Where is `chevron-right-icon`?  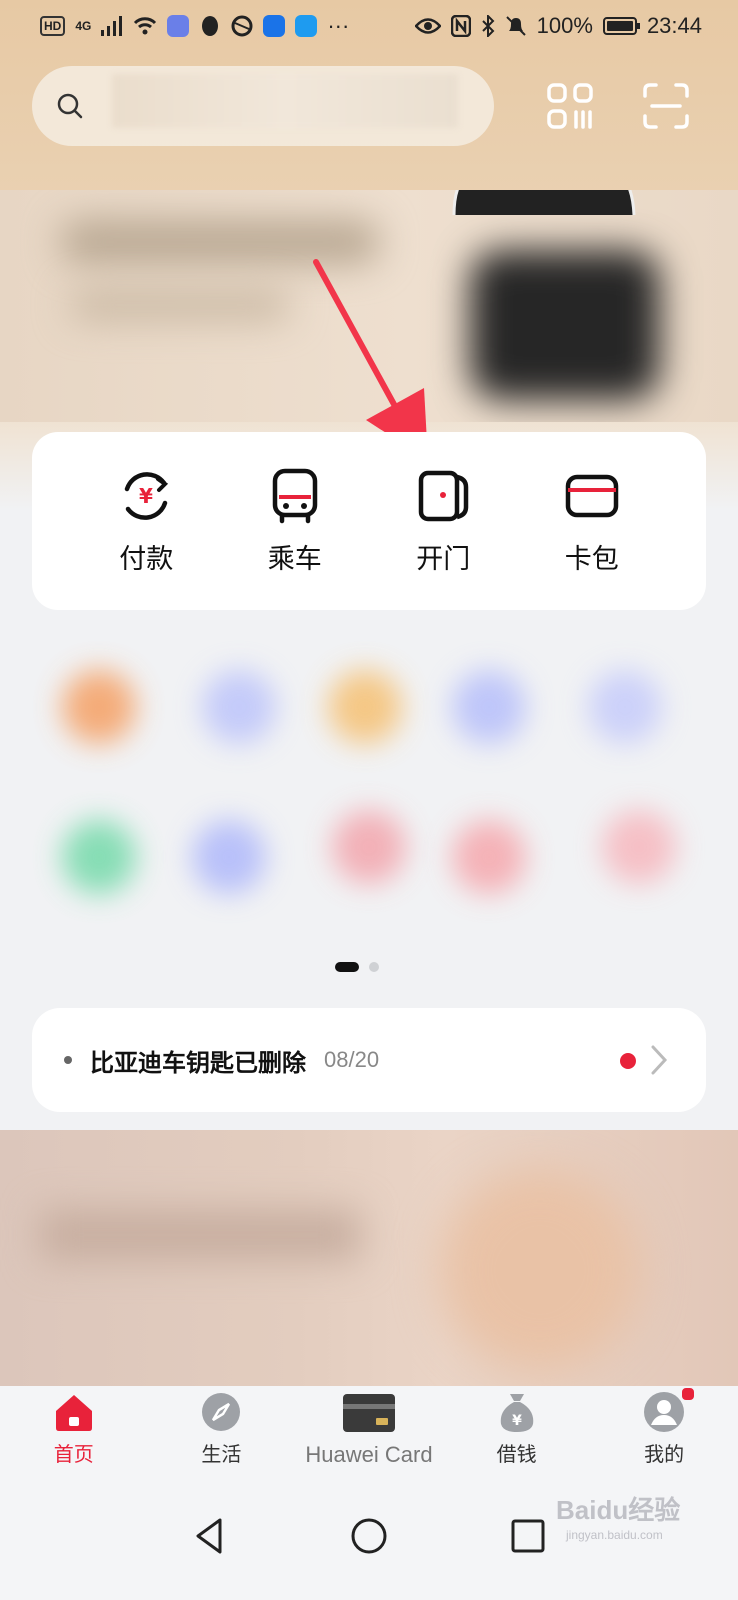
chevron-right-icon is located at coordinates (659, 1060).